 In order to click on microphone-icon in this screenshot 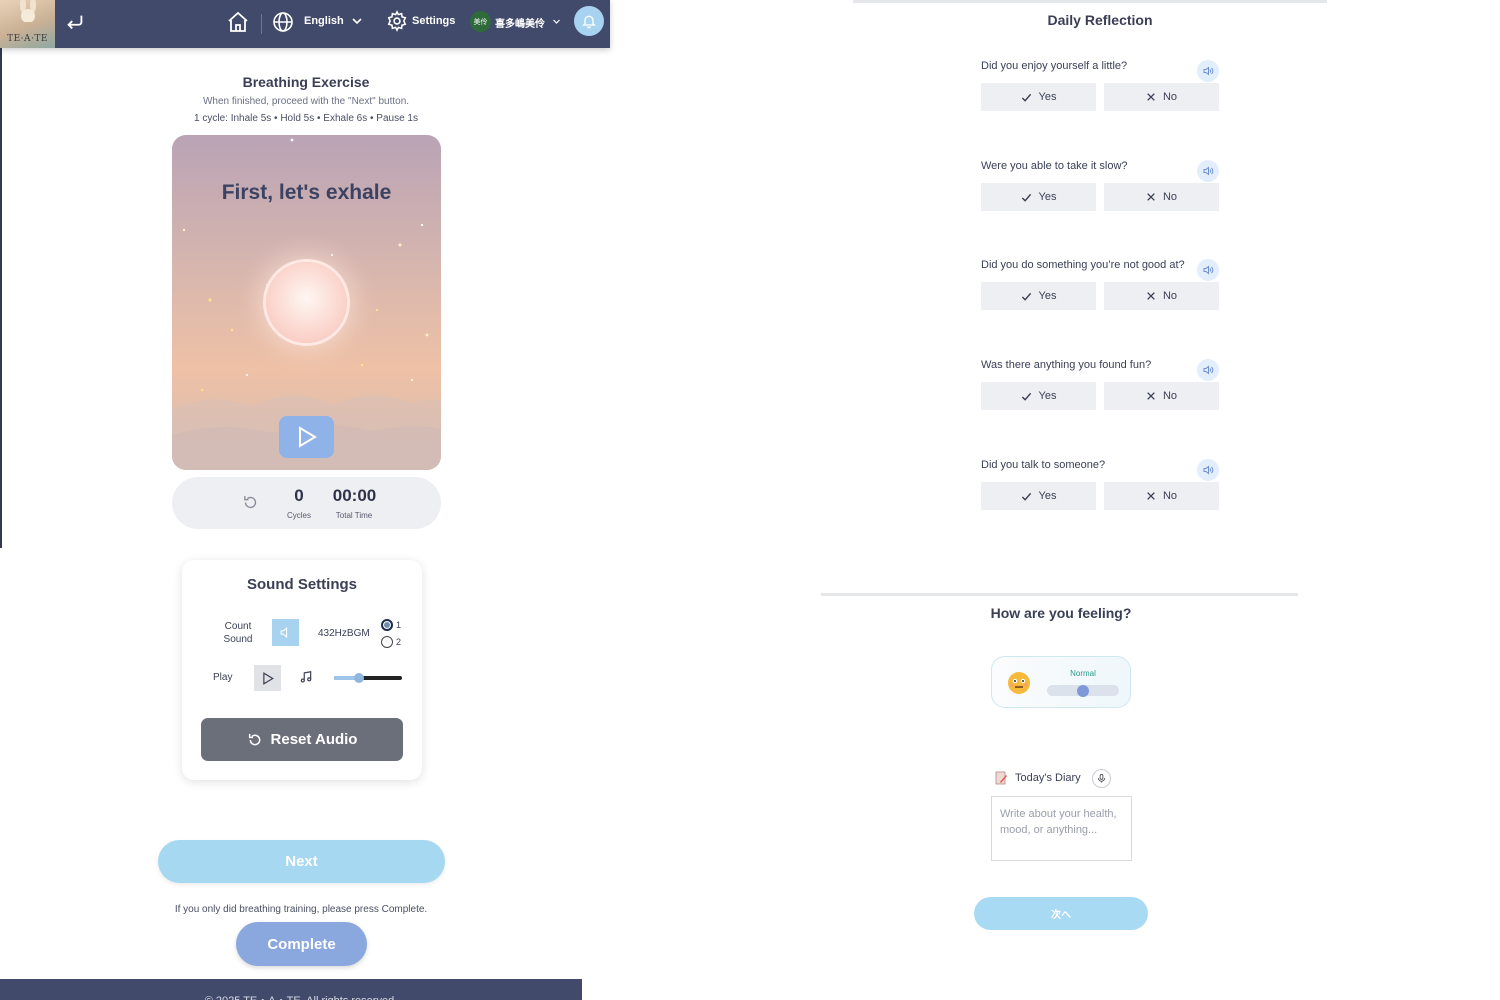, I will do `click(1101, 778)`.